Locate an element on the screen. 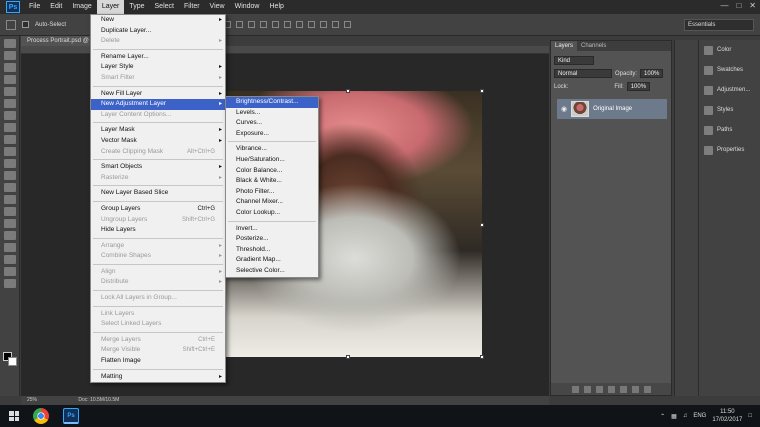  align-right-icon is located at coordinates (276, 24).